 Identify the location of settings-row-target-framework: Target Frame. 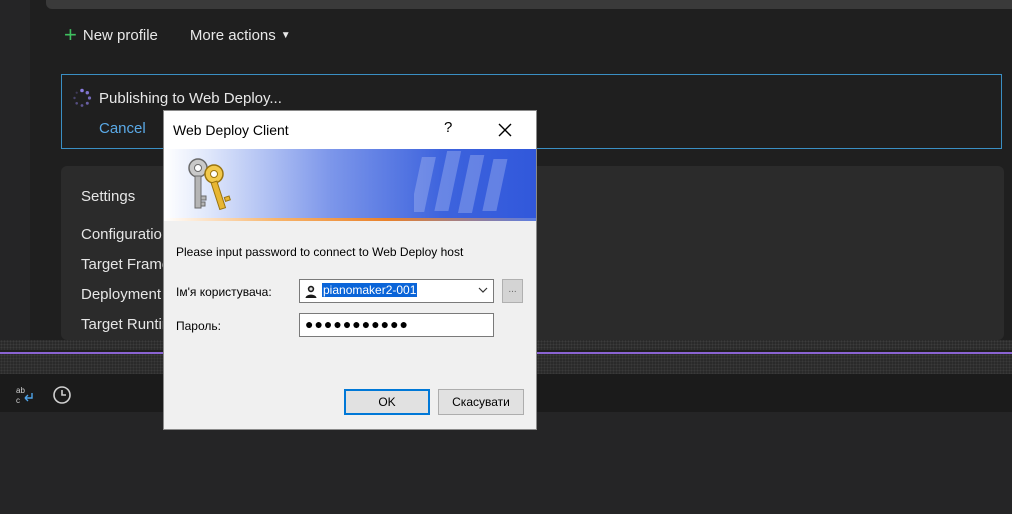
(126, 264).